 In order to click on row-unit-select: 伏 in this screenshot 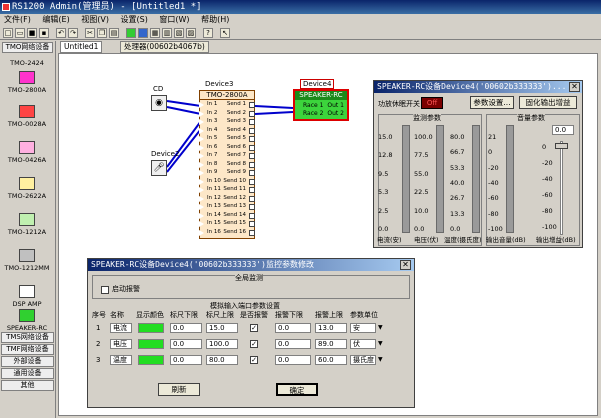, I will do `click(363, 344)`.